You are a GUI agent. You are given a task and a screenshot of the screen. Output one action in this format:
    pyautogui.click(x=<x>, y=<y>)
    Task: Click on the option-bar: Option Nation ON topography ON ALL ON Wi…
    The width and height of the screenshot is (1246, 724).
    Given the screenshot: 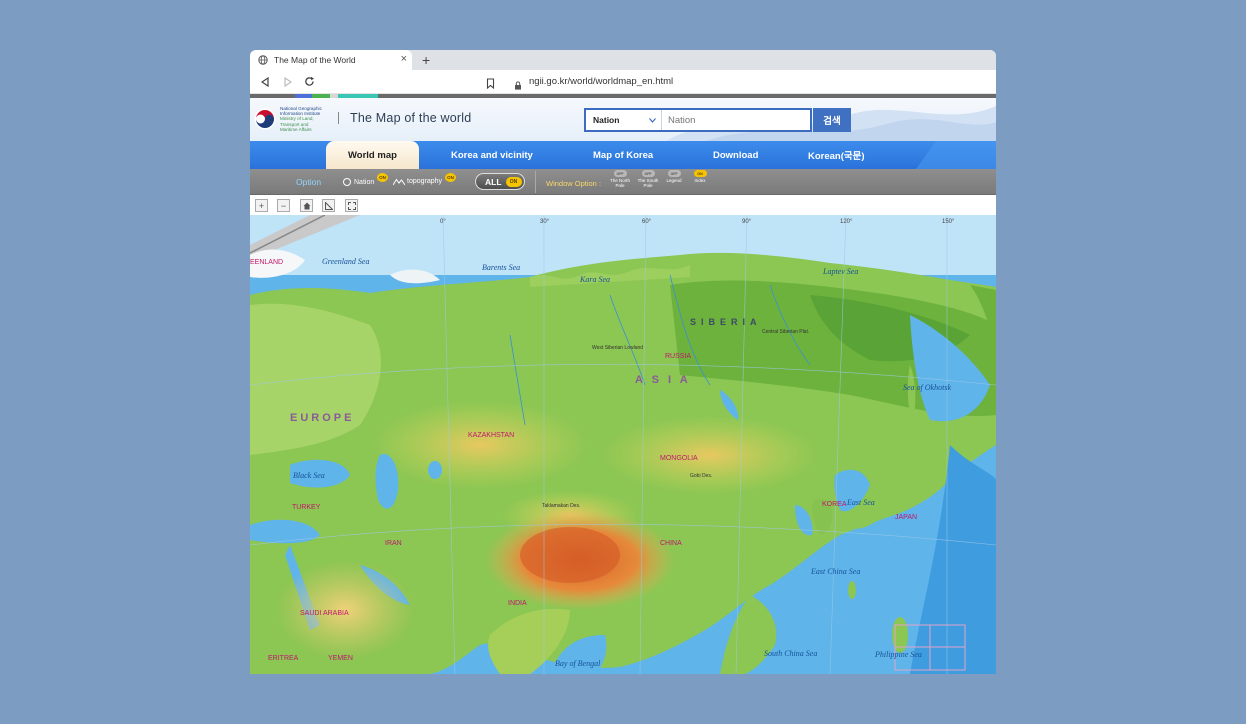 What is the action you would take?
    pyautogui.click(x=623, y=182)
    